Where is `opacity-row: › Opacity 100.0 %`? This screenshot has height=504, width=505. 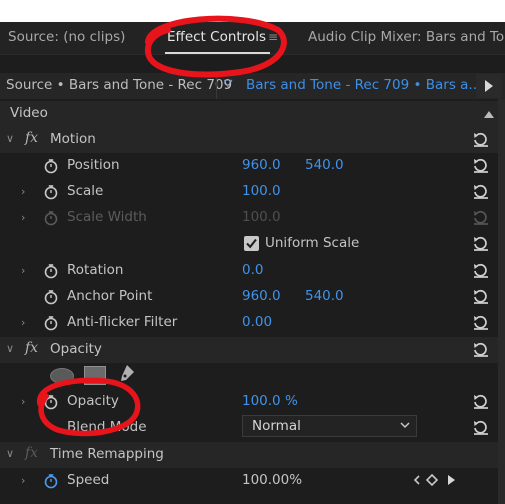
opacity-row: › Opacity 100.0 % is located at coordinates (249, 402).